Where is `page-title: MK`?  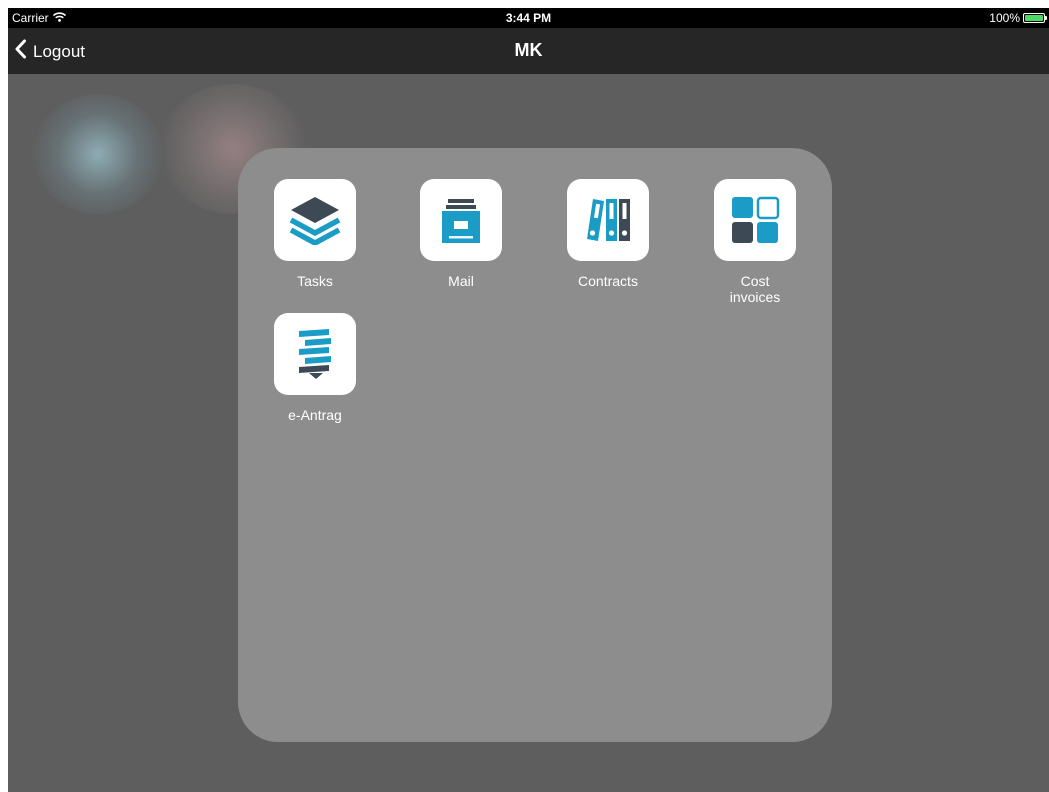 page-title: MK is located at coordinates (528, 50).